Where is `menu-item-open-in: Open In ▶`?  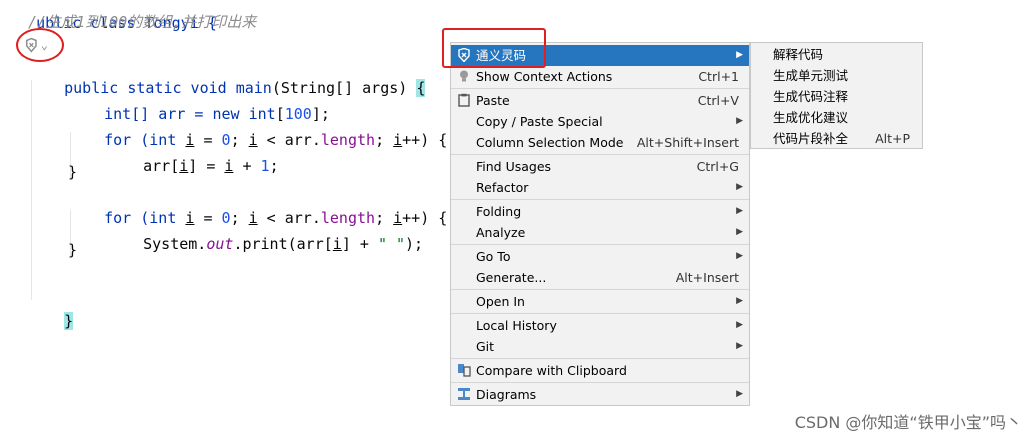 menu-item-open-in: Open In ▶ is located at coordinates (600, 301).